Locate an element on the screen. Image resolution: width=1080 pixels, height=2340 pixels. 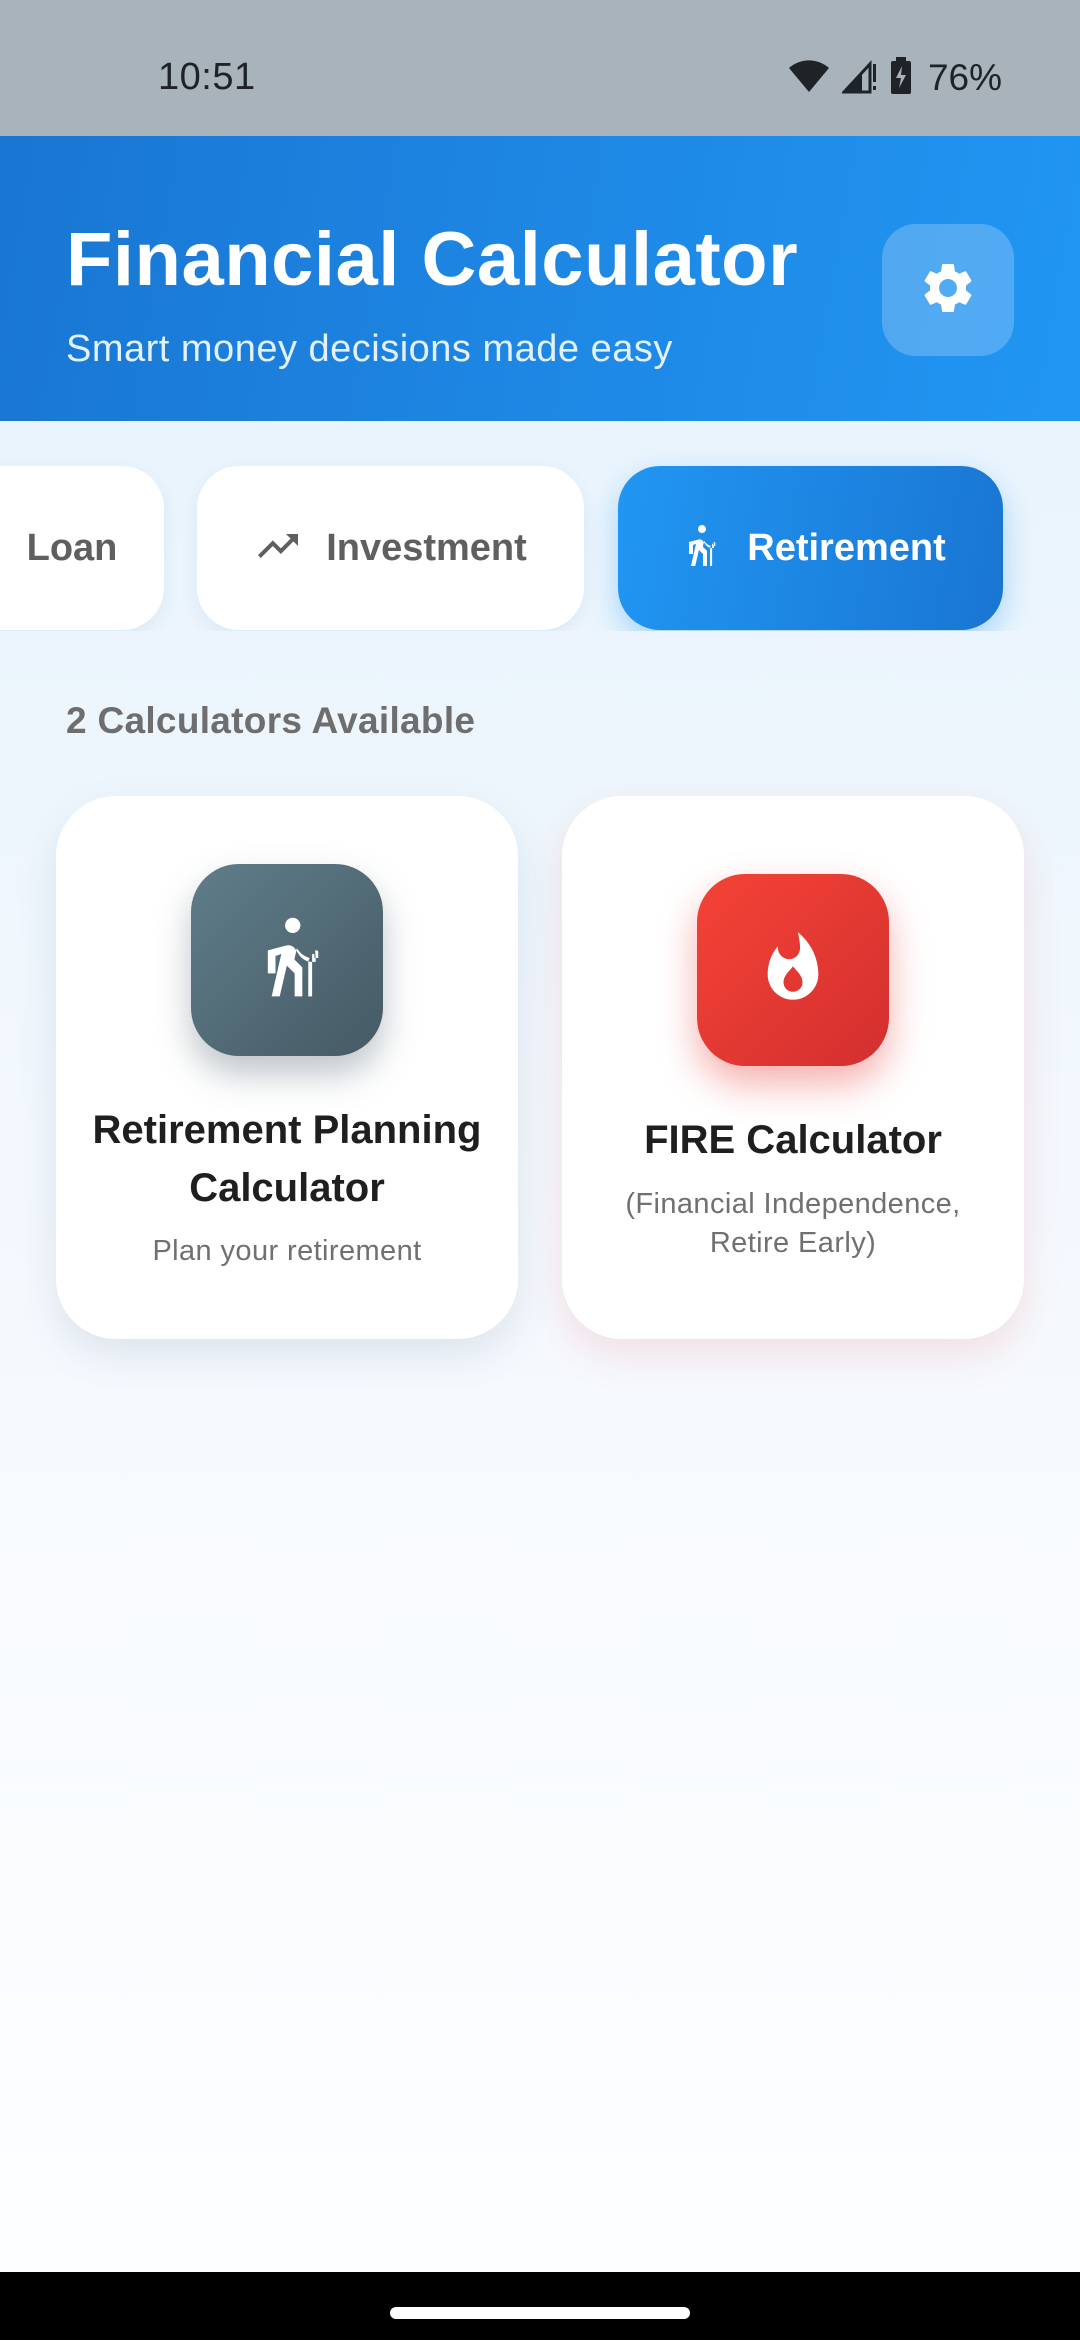
tab-loan-label: Loan is located at coordinates (72, 547).